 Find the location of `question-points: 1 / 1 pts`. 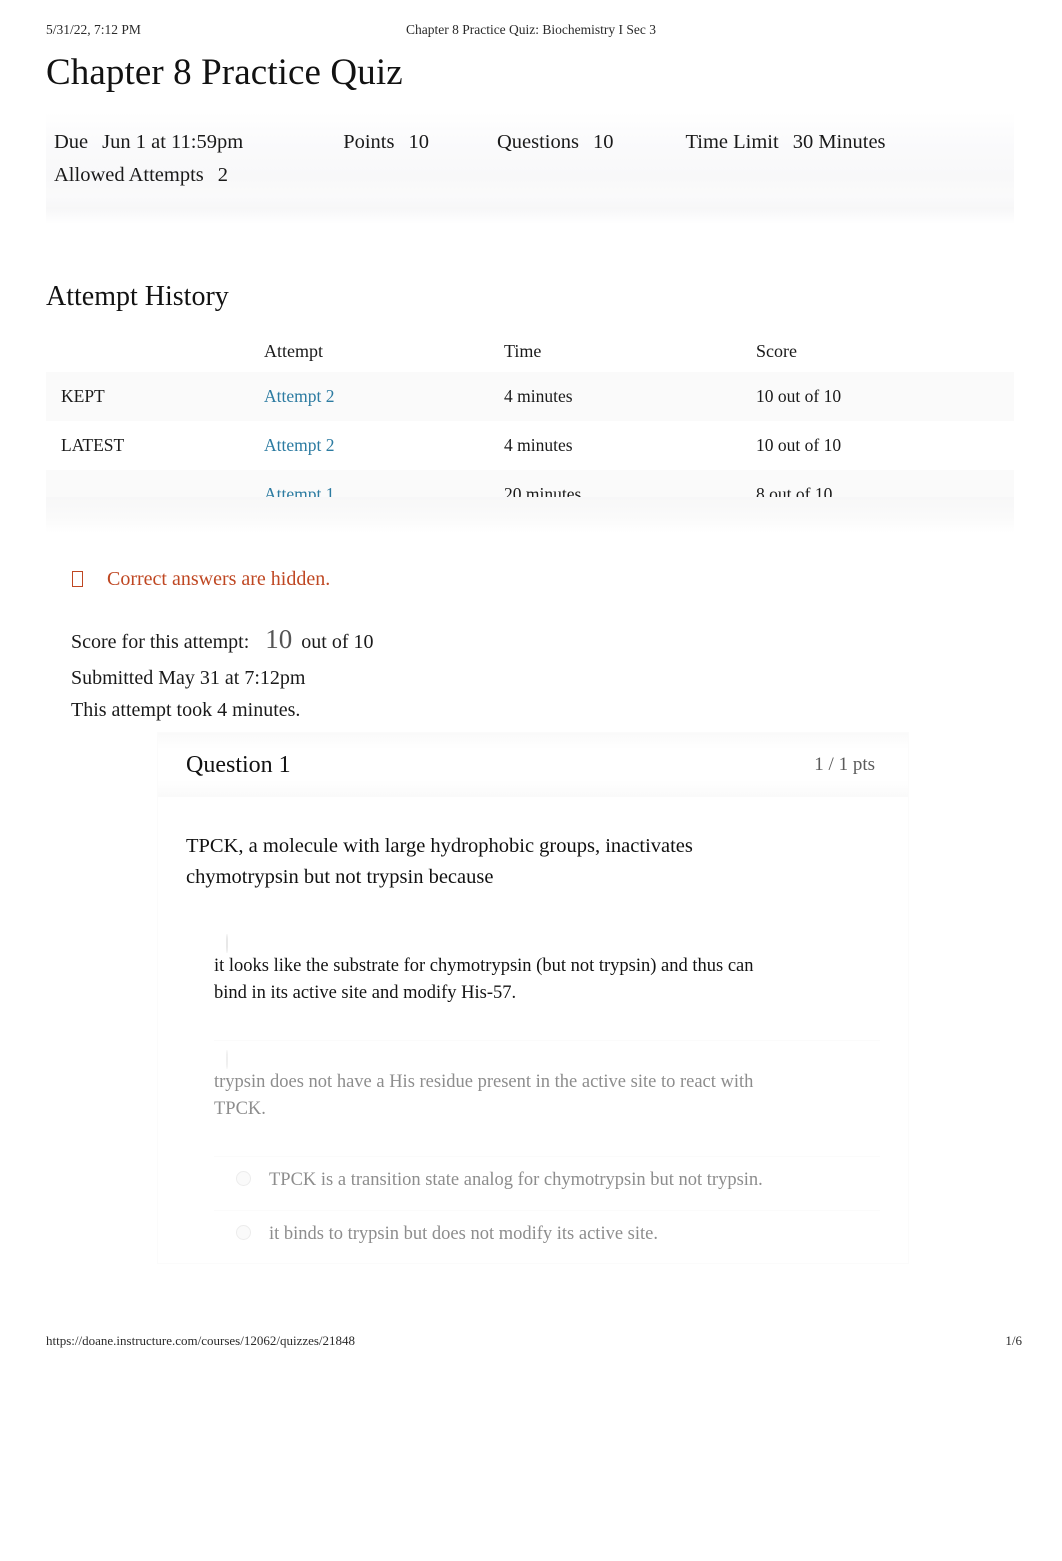

question-points: 1 / 1 pts is located at coordinates (844, 764).